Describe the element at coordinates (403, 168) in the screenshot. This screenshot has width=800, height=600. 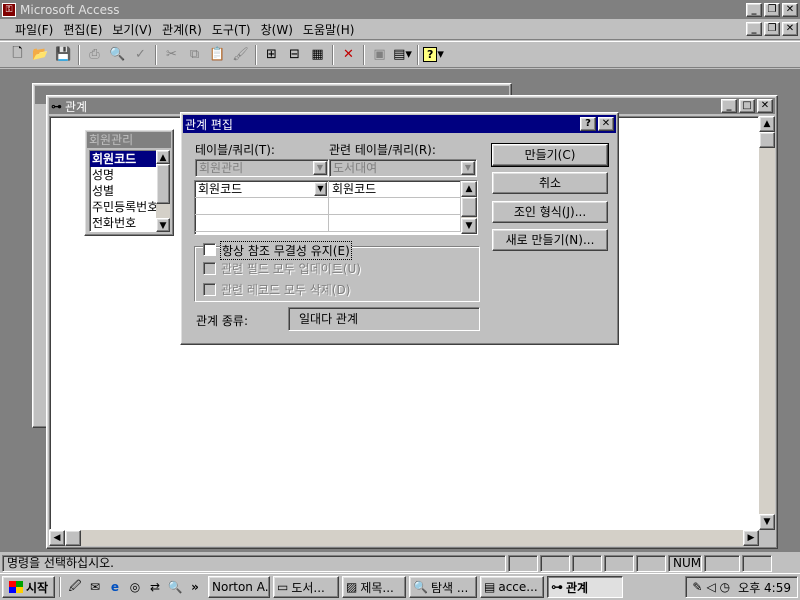
I see `related-table-combo: 도서대여 ▼` at that location.